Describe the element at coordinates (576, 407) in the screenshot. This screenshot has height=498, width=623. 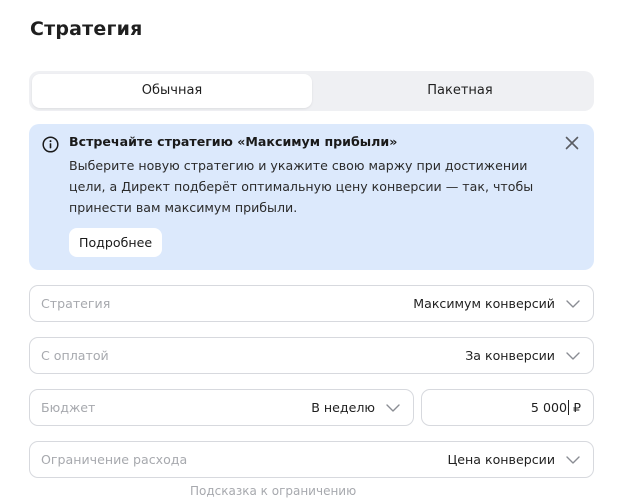
I see `currency-symbol: ₽` at that location.